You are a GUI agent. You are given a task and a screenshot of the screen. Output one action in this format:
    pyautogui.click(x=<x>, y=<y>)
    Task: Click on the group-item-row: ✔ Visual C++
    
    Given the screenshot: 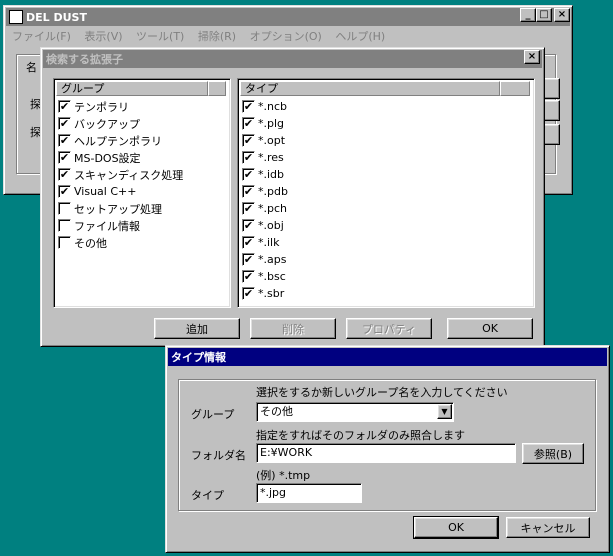 What is the action you would take?
    pyautogui.click(x=97, y=191)
    